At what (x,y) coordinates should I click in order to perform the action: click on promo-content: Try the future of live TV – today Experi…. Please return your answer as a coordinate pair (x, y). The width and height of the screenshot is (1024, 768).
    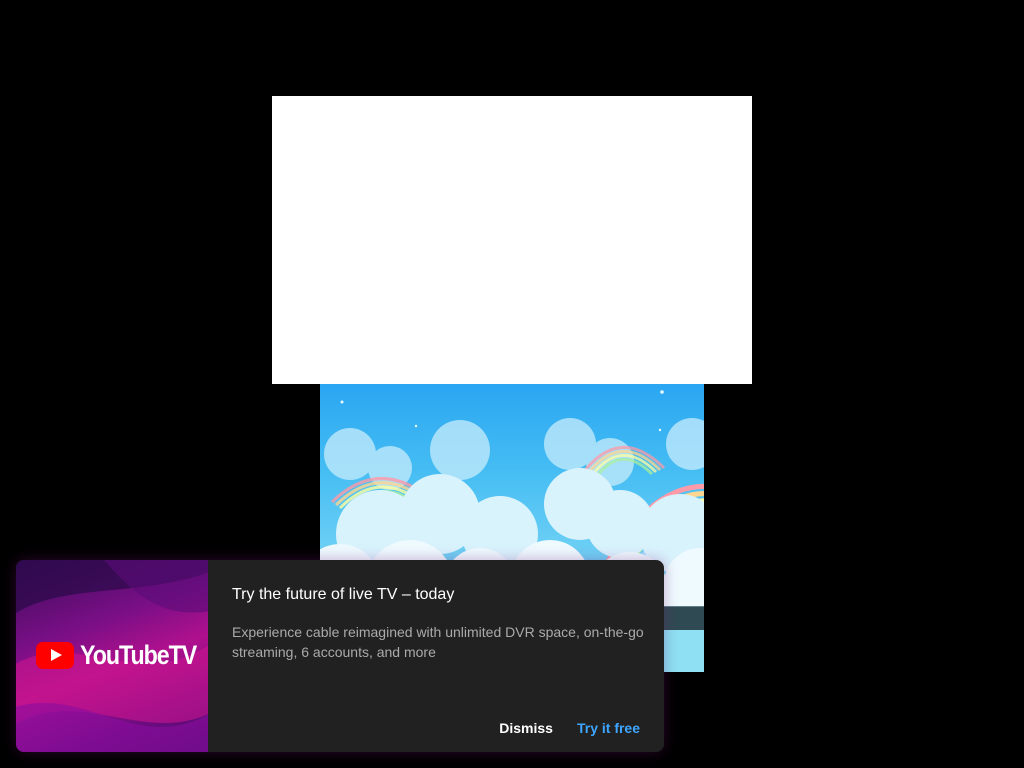
    Looking at the image, I should click on (438, 656).